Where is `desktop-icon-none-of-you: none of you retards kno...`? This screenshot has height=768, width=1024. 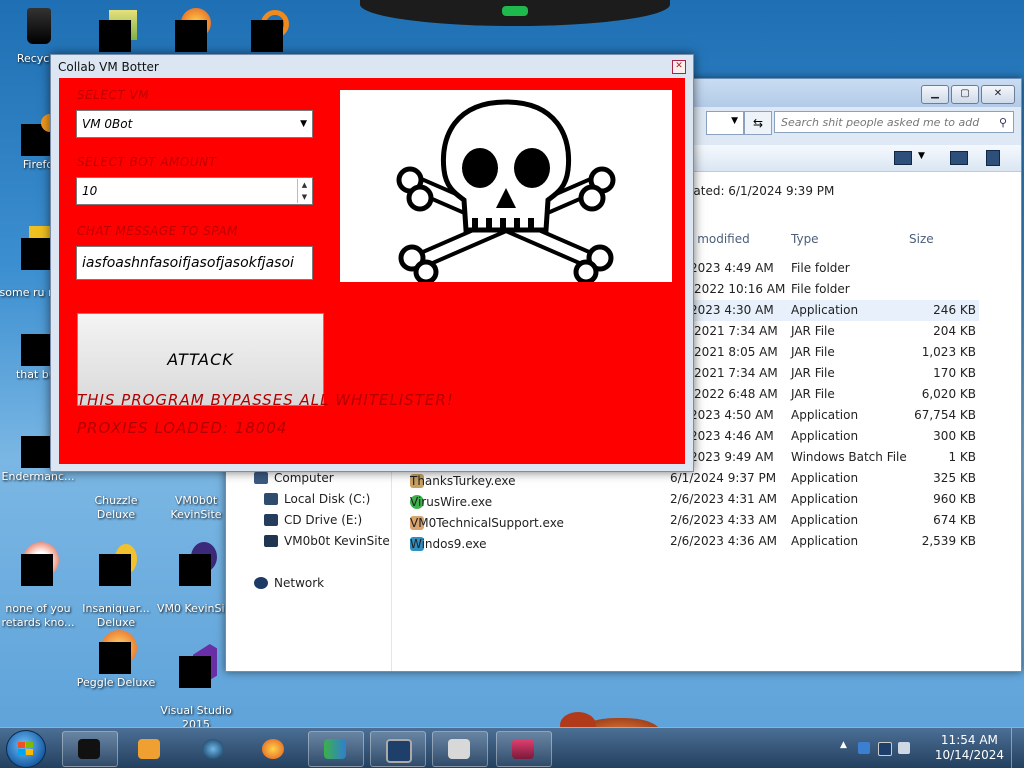 desktop-icon-none-of-you: none of you retards kno... is located at coordinates (40, 586).